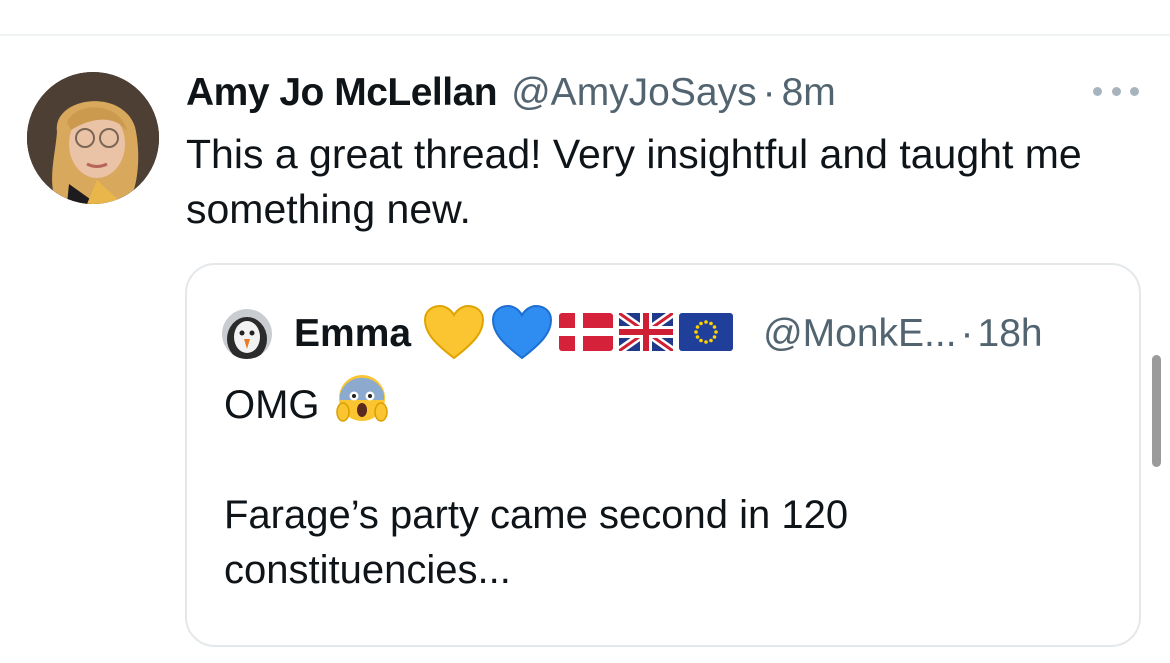 The height and width of the screenshot is (663, 1170). Describe the element at coordinates (93, 138) in the screenshot. I see `author-avatar` at that location.